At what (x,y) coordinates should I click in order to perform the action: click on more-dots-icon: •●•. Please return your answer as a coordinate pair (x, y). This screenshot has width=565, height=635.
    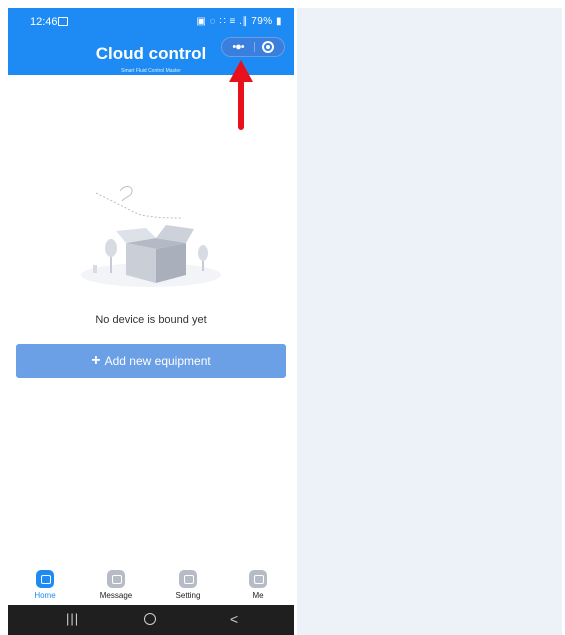
    Looking at the image, I should click on (238, 47).